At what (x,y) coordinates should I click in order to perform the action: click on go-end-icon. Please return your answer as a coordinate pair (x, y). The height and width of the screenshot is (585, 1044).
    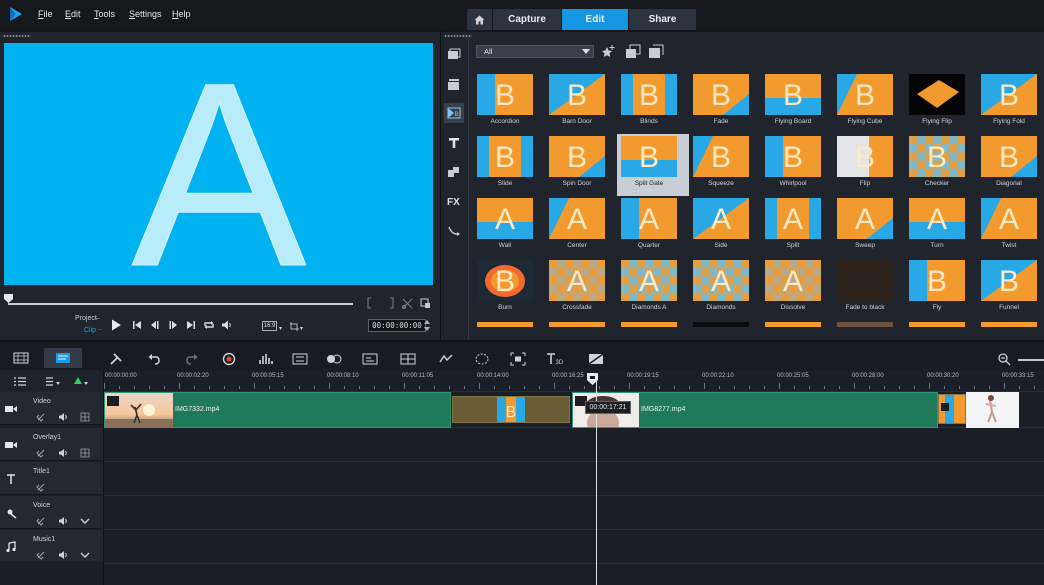
    Looking at the image, I should click on (191, 325).